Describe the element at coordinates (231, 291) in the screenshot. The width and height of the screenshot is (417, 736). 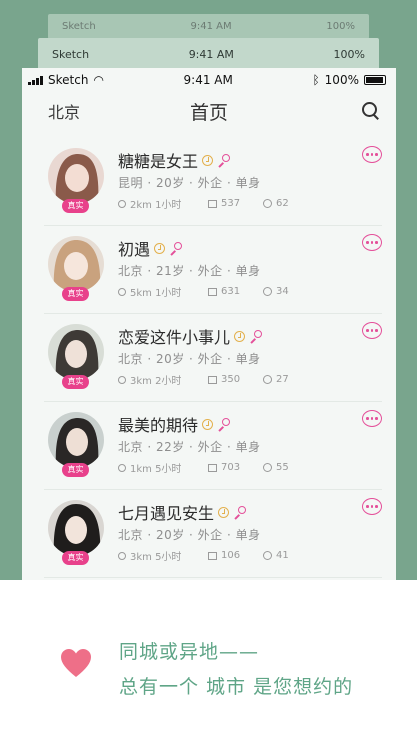
I see `photo-count: 631` at that location.